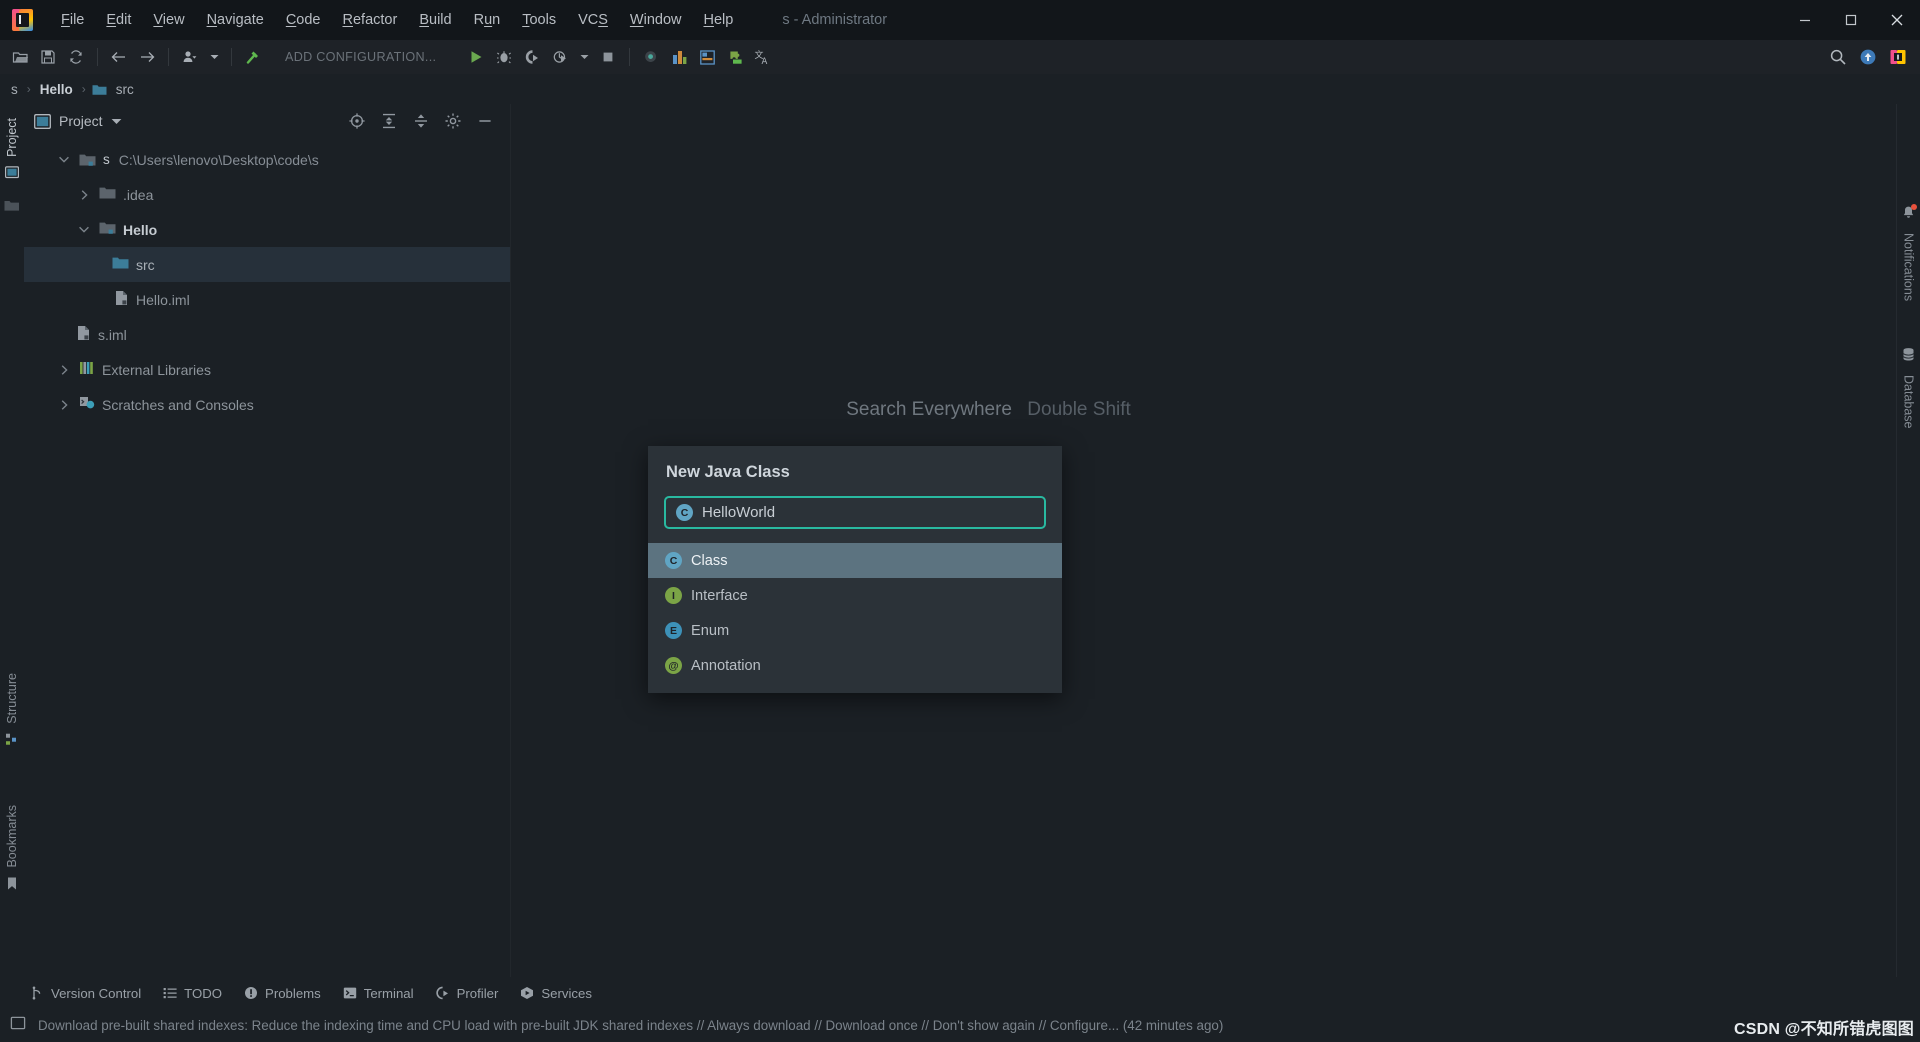 The height and width of the screenshot is (1042, 1920). Describe the element at coordinates (556, 993) in the screenshot. I see `bottom-item-services: Services` at that location.